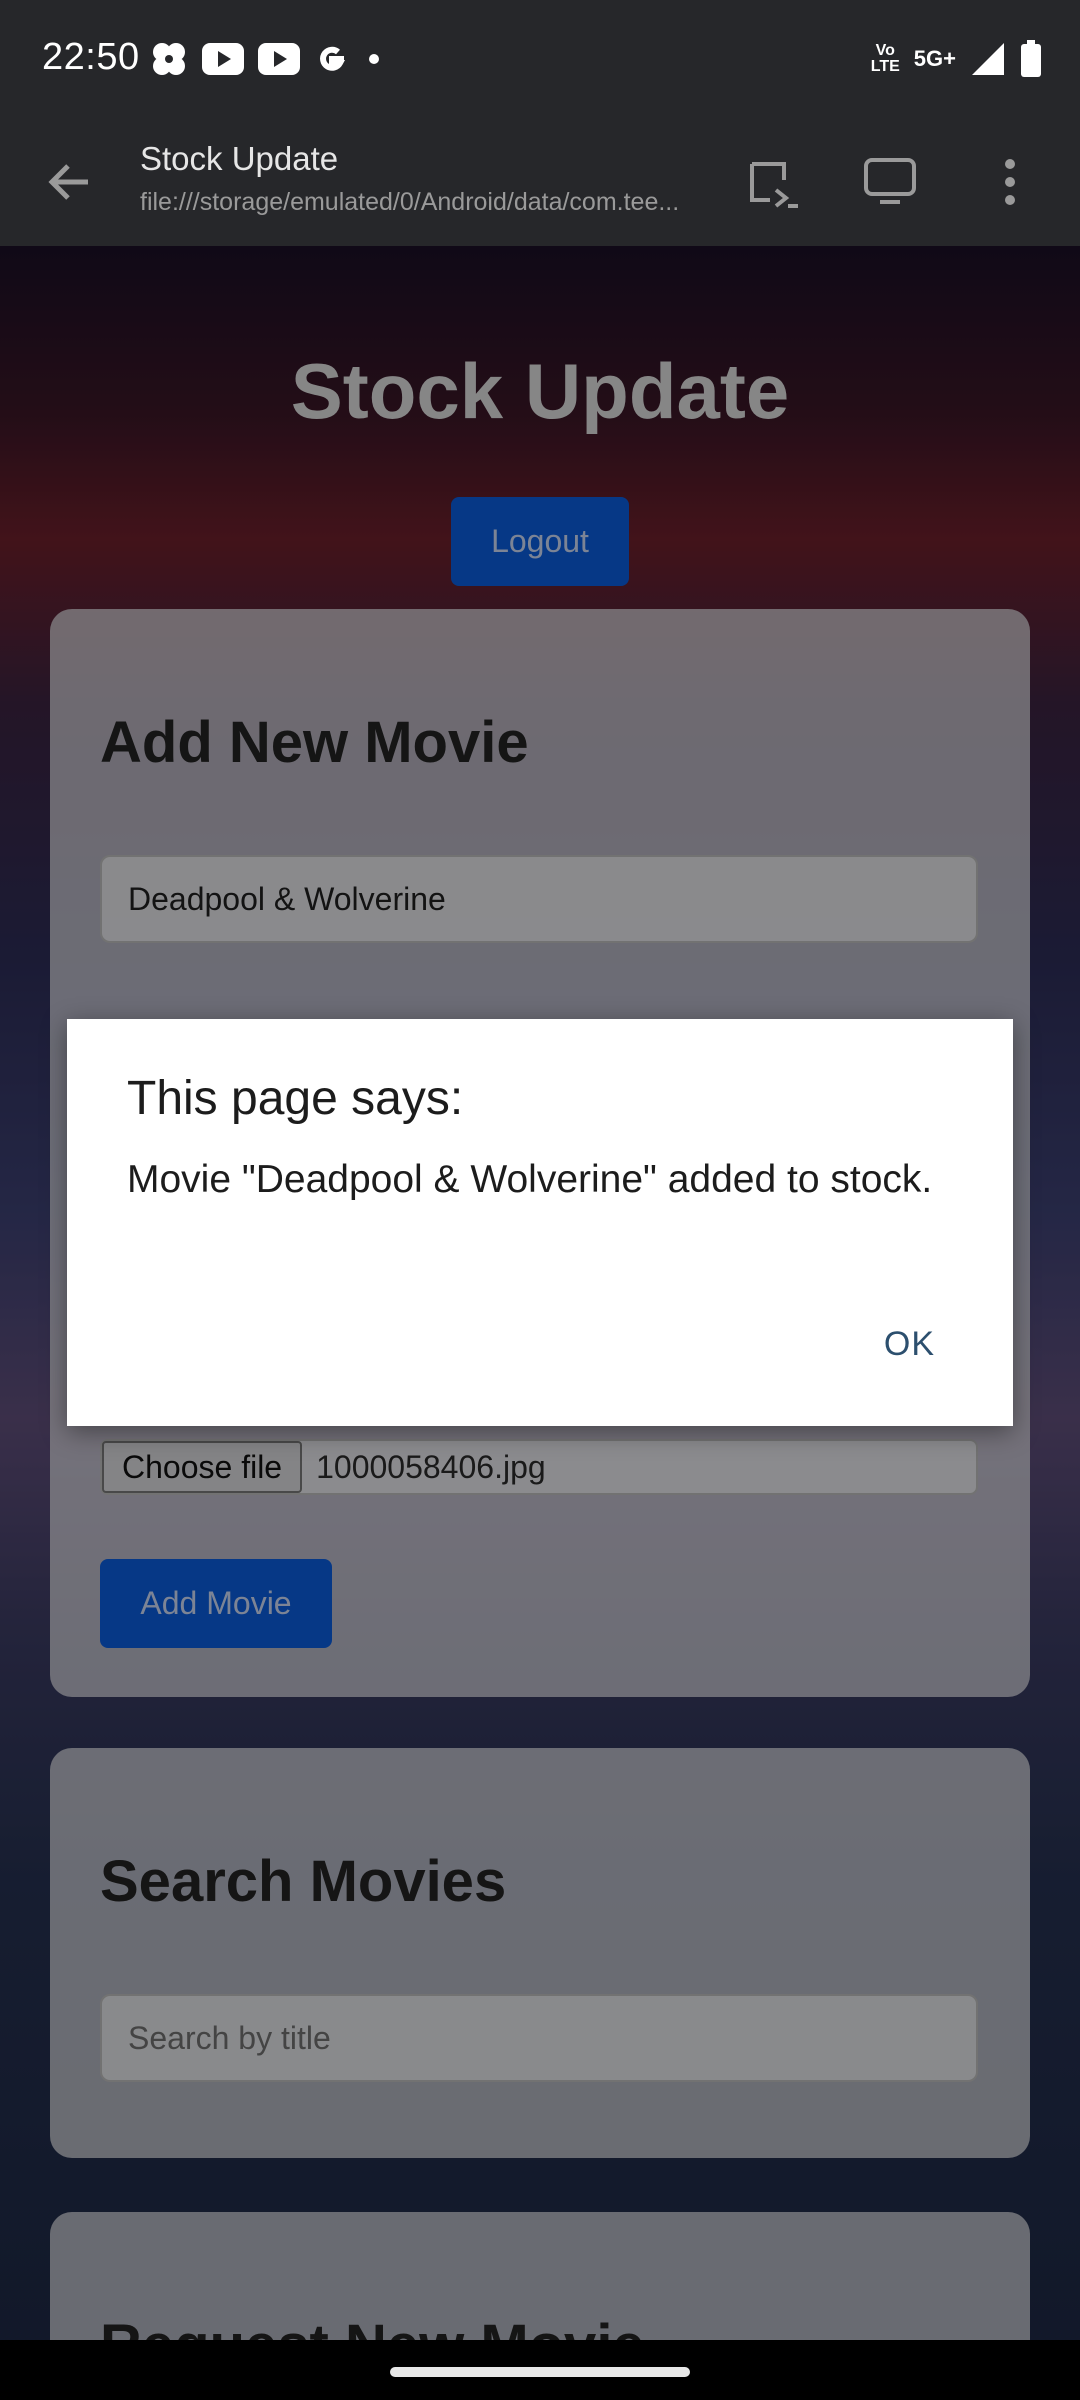 This screenshot has width=1080, height=2400. Describe the element at coordinates (91, 57) in the screenshot. I see `status-time: 22:50` at that location.